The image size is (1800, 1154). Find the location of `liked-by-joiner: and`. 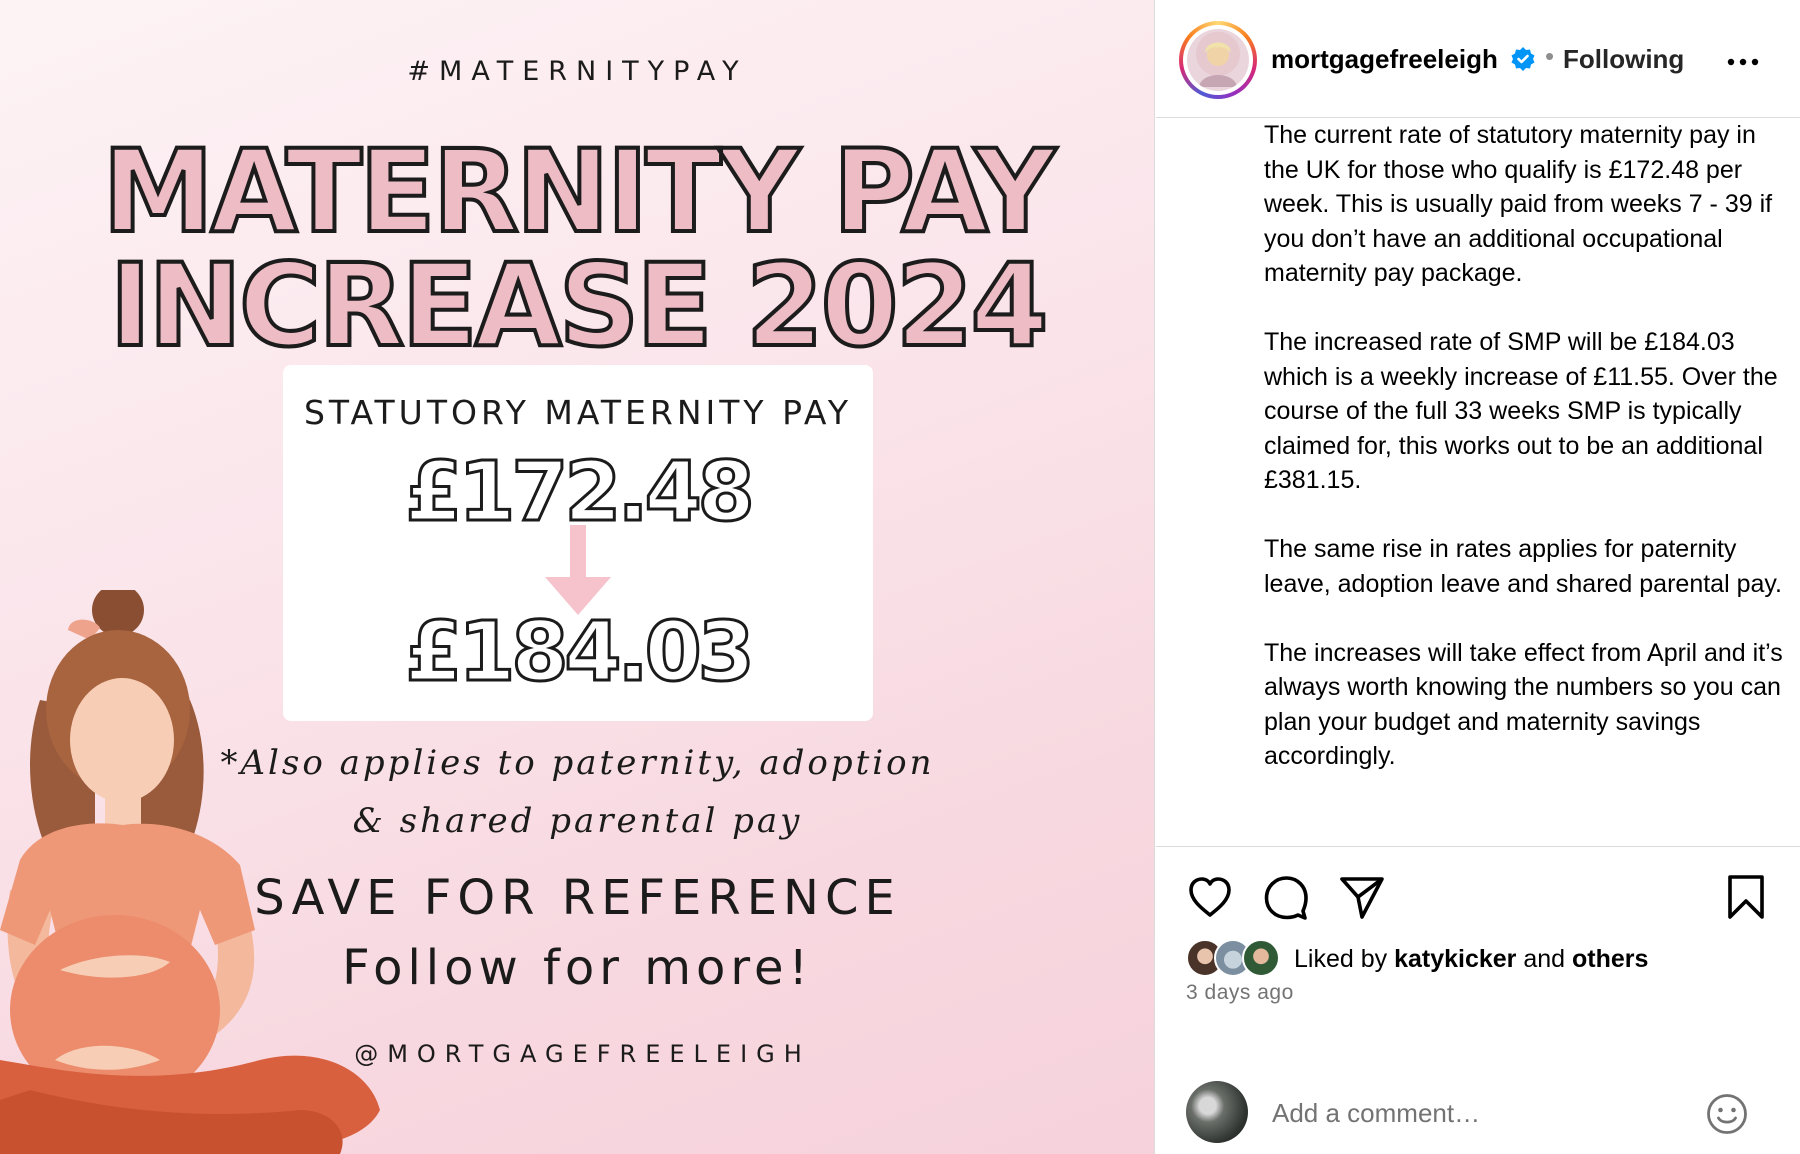

liked-by-joiner: and is located at coordinates (1544, 959).